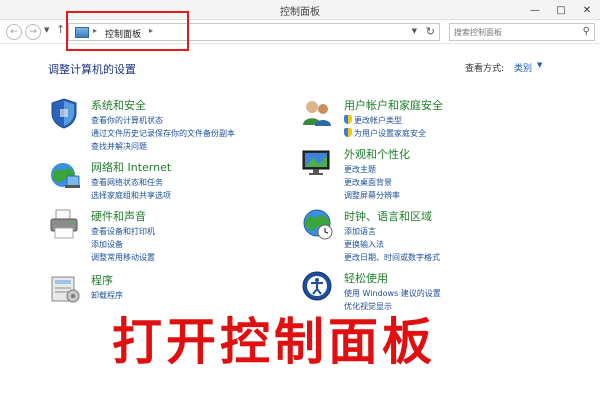 The width and height of the screenshot is (600, 400). I want to click on category-link: 查看你的计算机状态, so click(163, 120).